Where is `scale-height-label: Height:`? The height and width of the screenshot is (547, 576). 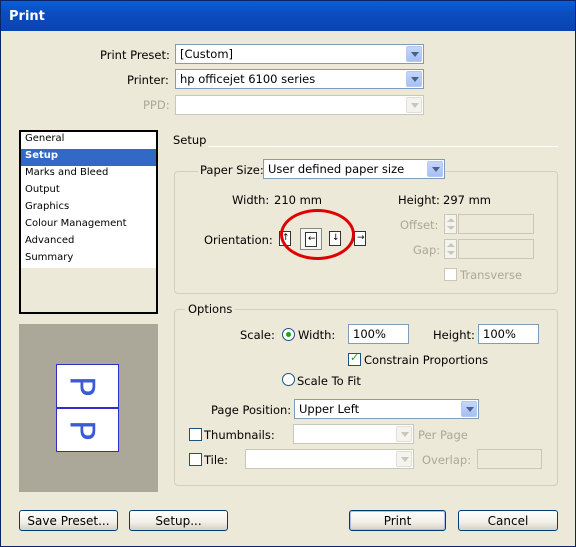
scale-height-label: Height: is located at coordinates (454, 335).